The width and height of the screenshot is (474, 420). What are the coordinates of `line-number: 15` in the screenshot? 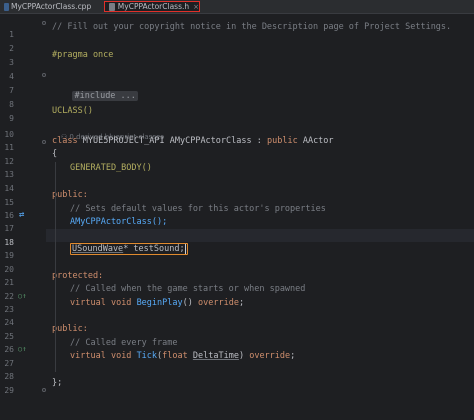 It's located at (9, 202).